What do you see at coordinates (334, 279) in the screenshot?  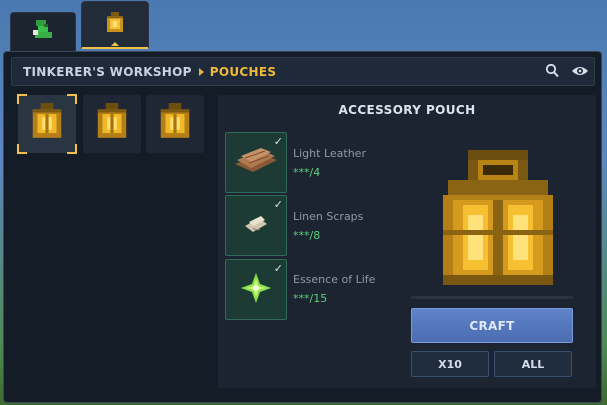 I see `ingredient-name: Essence of Life` at bounding box center [334, 279].